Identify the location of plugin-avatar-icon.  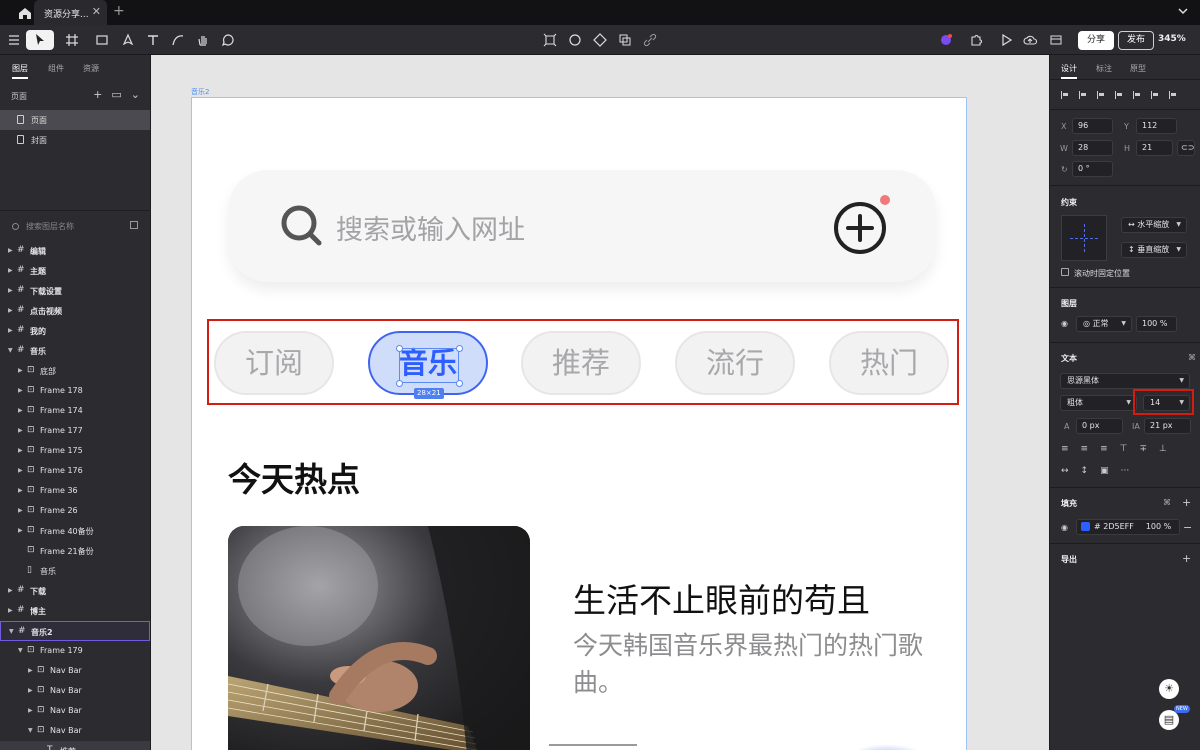
(946, 40).